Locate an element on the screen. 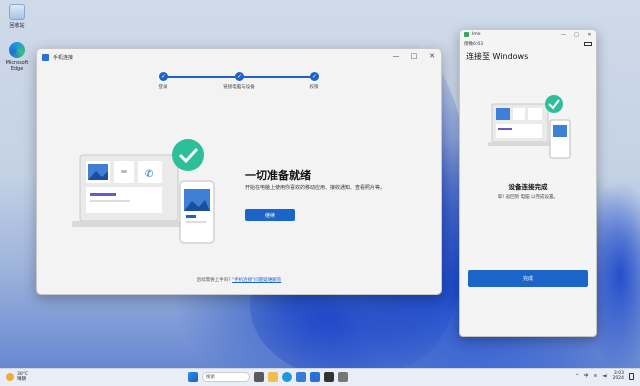 This screenshot has width=640, height=386. taskbar-apps: 搜索 is located at coordinates (268, 377).